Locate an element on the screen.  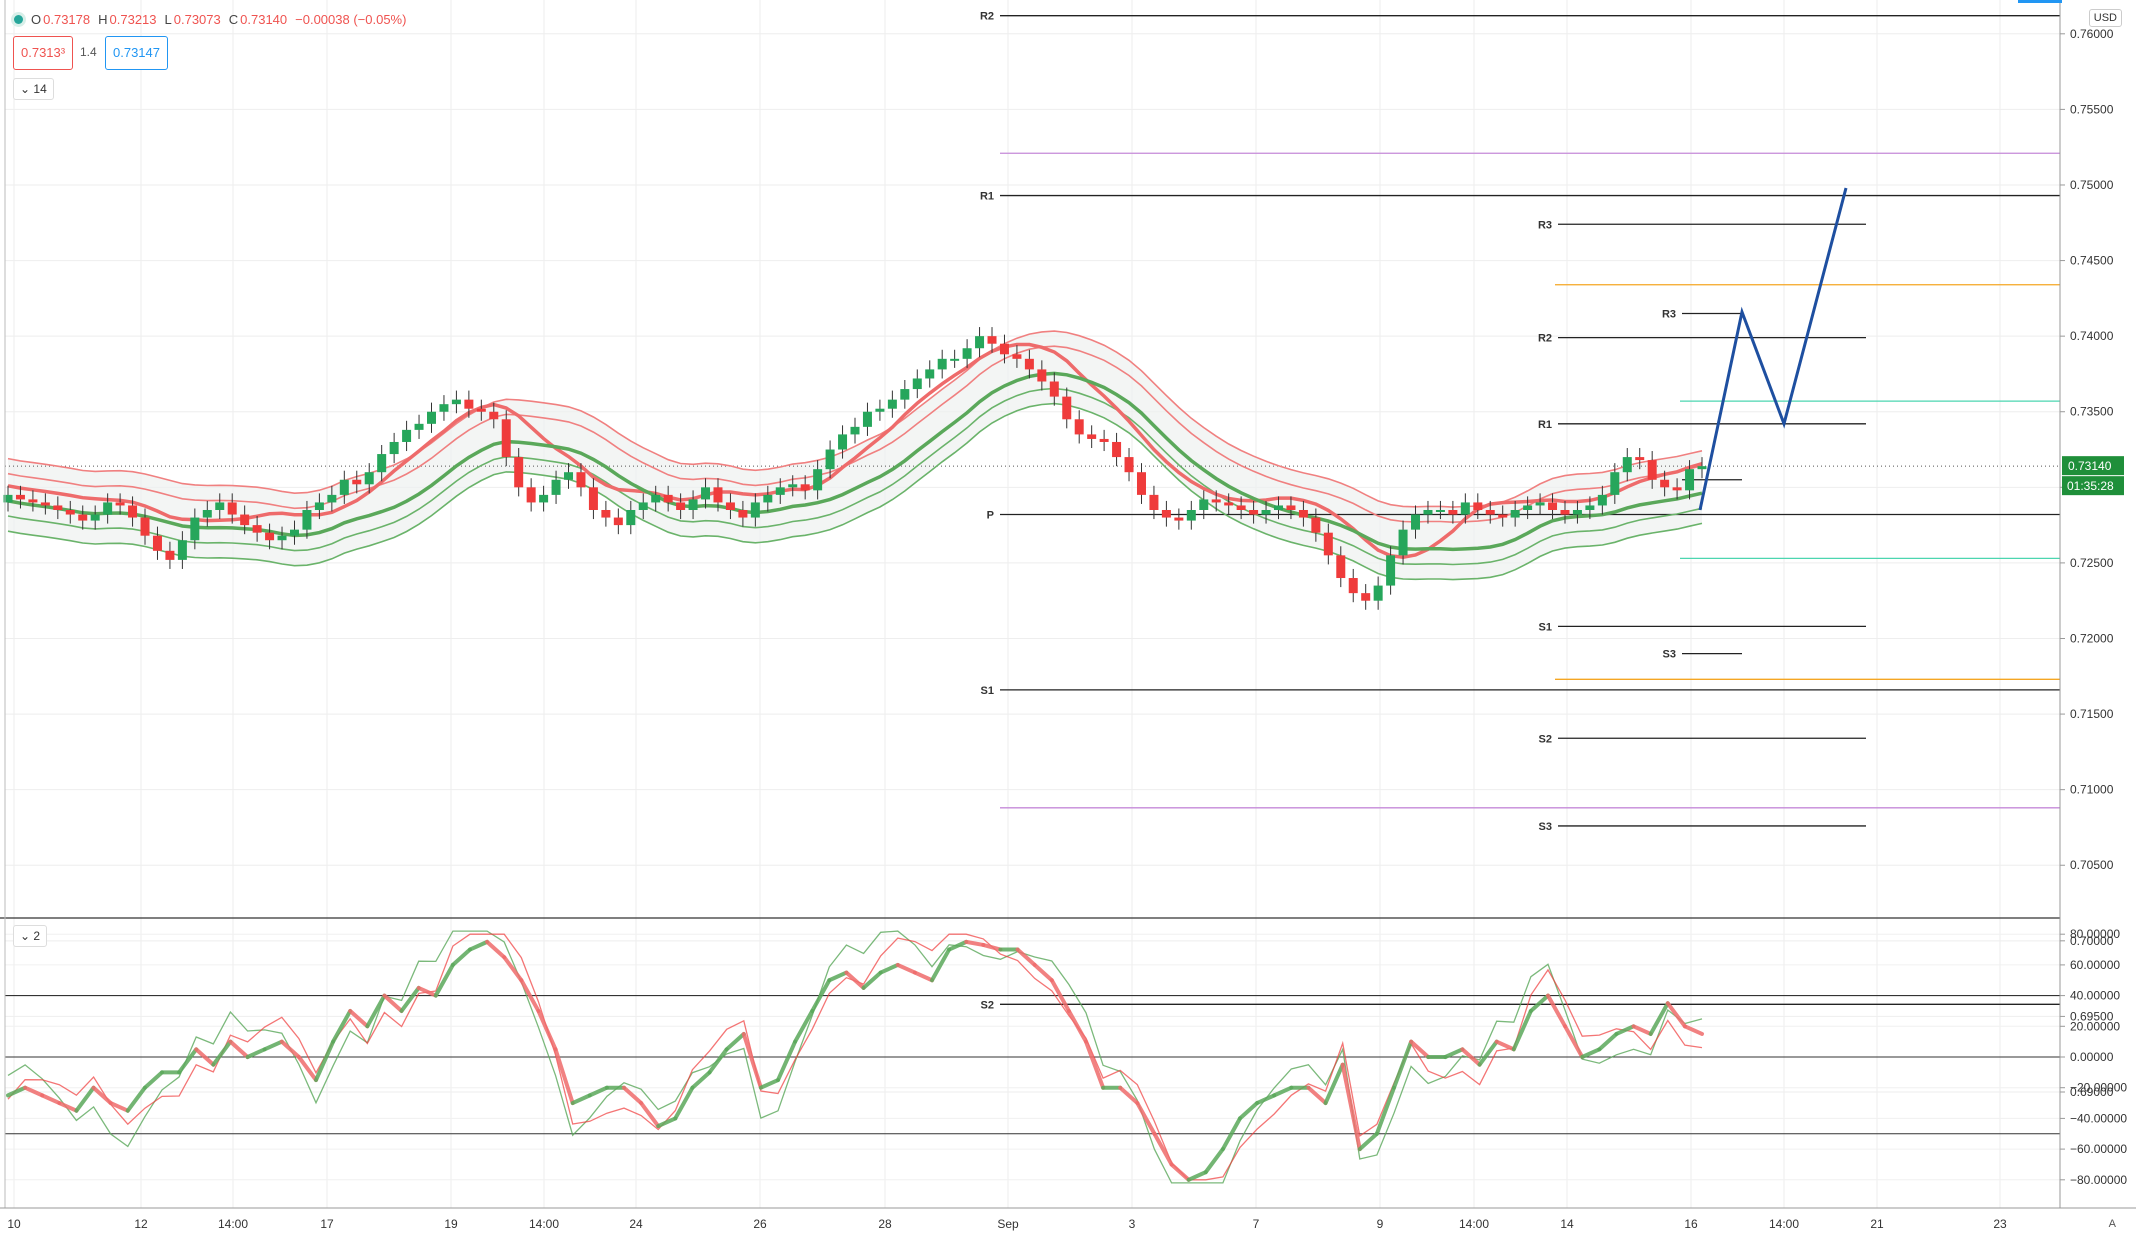
osc-tick-label: 20.00000 is located at coordinates (2095, 1026).